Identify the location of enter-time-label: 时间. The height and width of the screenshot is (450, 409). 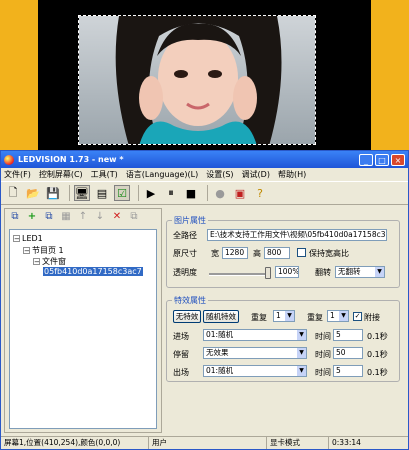
(323, 336).